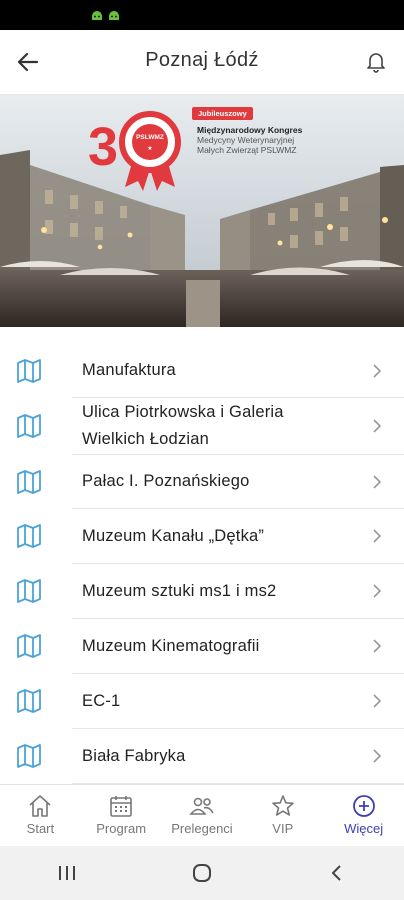 The image size is (404, 900). Describe the element at coordinates (121, 828) in the screenshot. I see `nav-label: Program` at that location.